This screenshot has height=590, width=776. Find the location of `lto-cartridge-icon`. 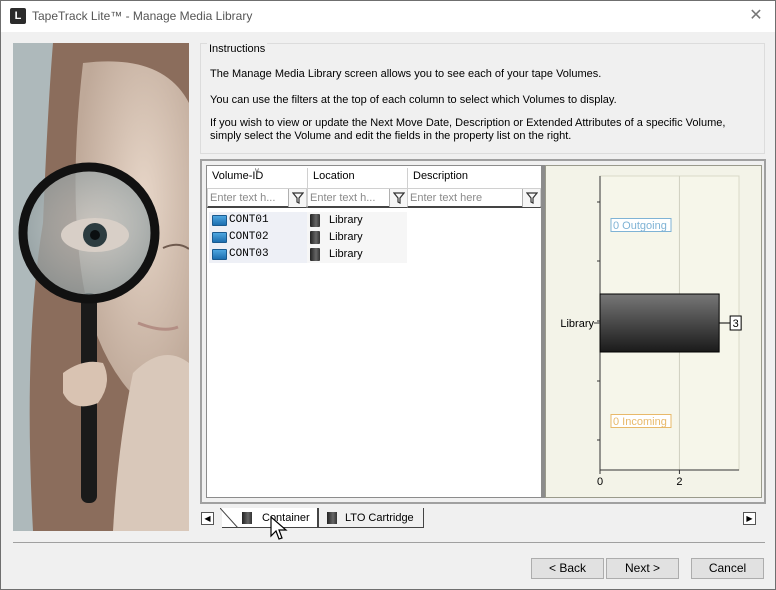

lto-cartridge-icon is located at coordinates (332, 518).